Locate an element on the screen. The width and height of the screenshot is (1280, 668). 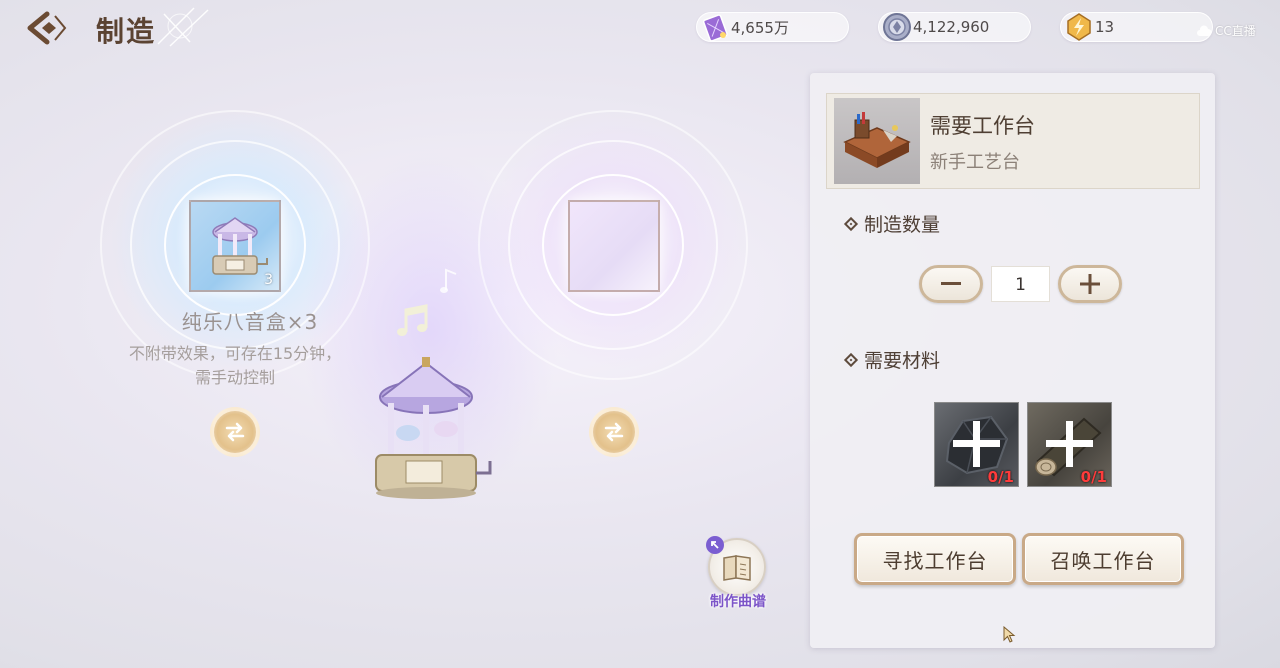
plus-icon is located at coordinates (1090, 284).